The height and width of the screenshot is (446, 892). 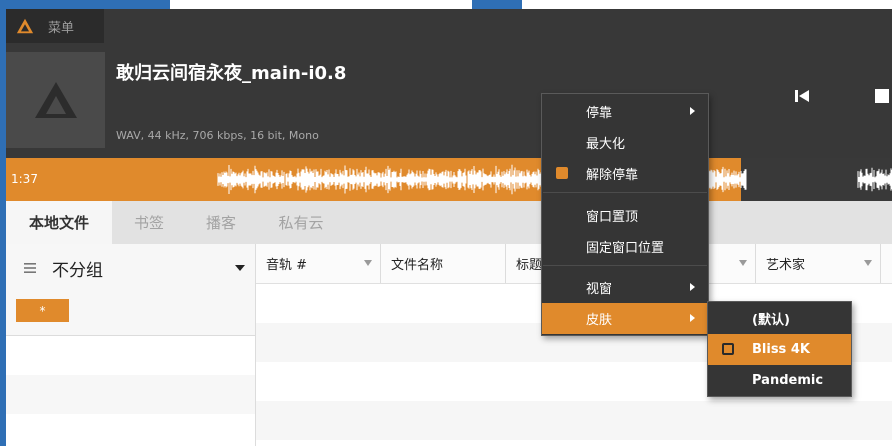 What do you see at coordinates (318, 263) in the screenshot?
I see `column-track-number: 音轨 #` at bounding box center [318, 263].